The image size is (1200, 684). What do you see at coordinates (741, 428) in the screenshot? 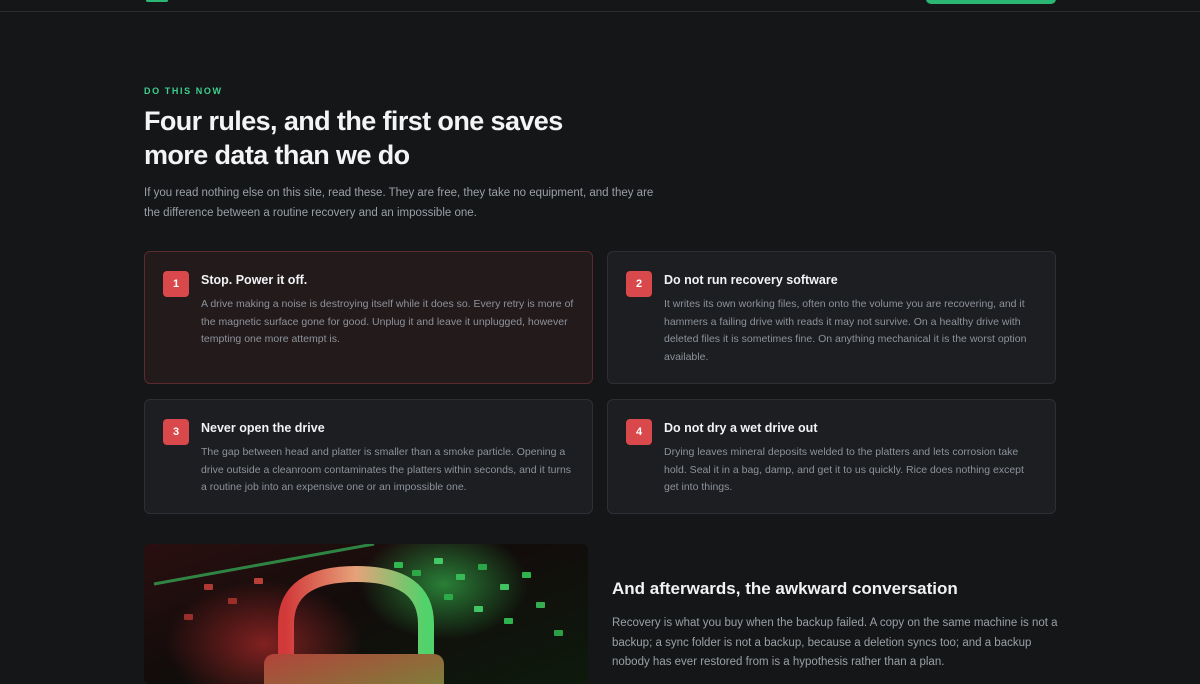
I see `rule-title: Do not dry a wet drive out` at bounding box center [741, 428].